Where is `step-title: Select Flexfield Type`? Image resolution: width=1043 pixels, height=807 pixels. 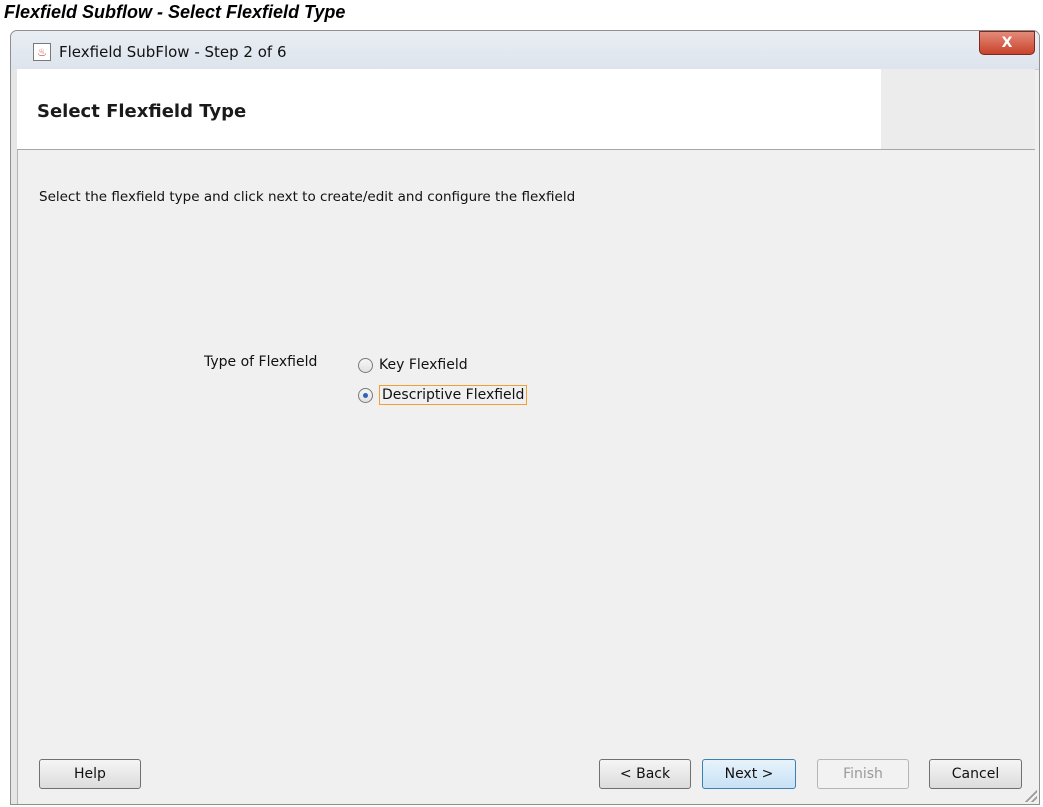 step-title: Select Flexfield Type is located at coordinates (142, 111).